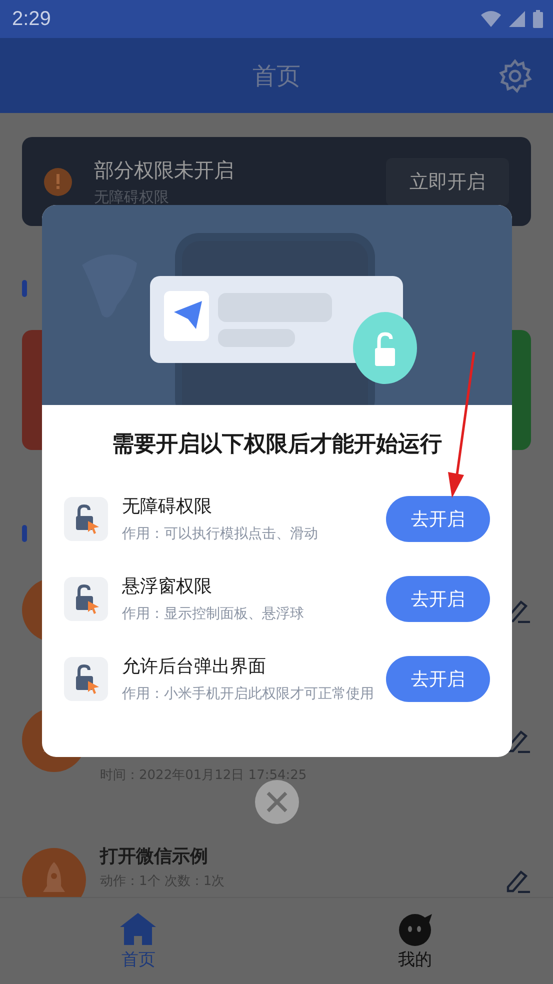  I want to click on battery-icon, so click(538, 19).